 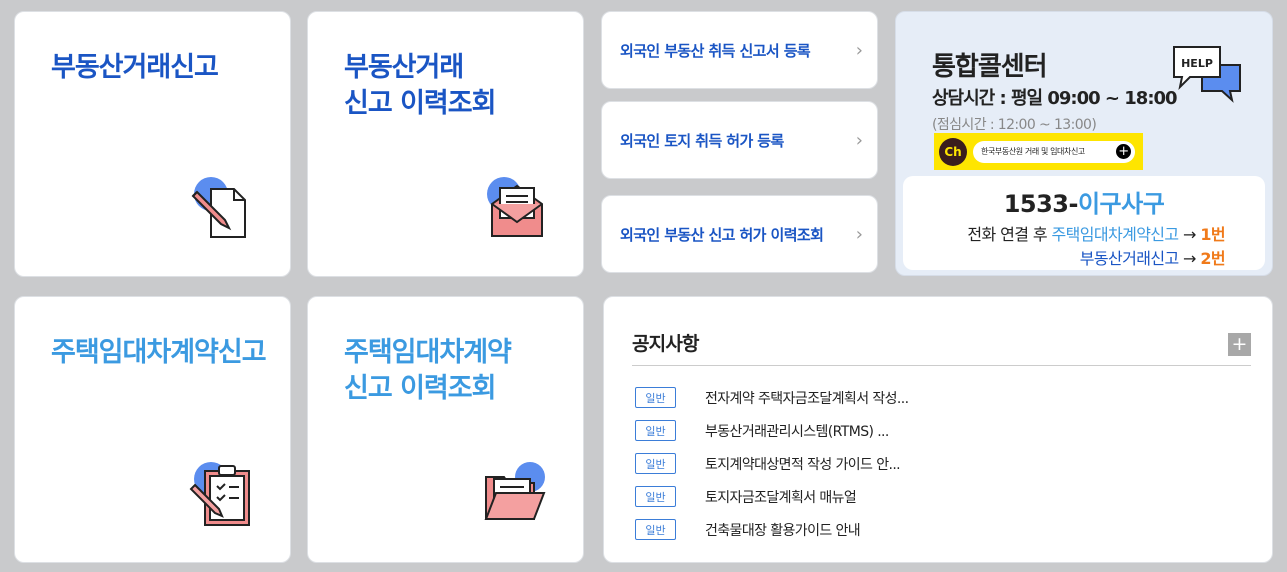 I want to click on link-foreign-land-permit: 외국인 토지 취득 허가 등록 ›, so click(x=739, y=140).